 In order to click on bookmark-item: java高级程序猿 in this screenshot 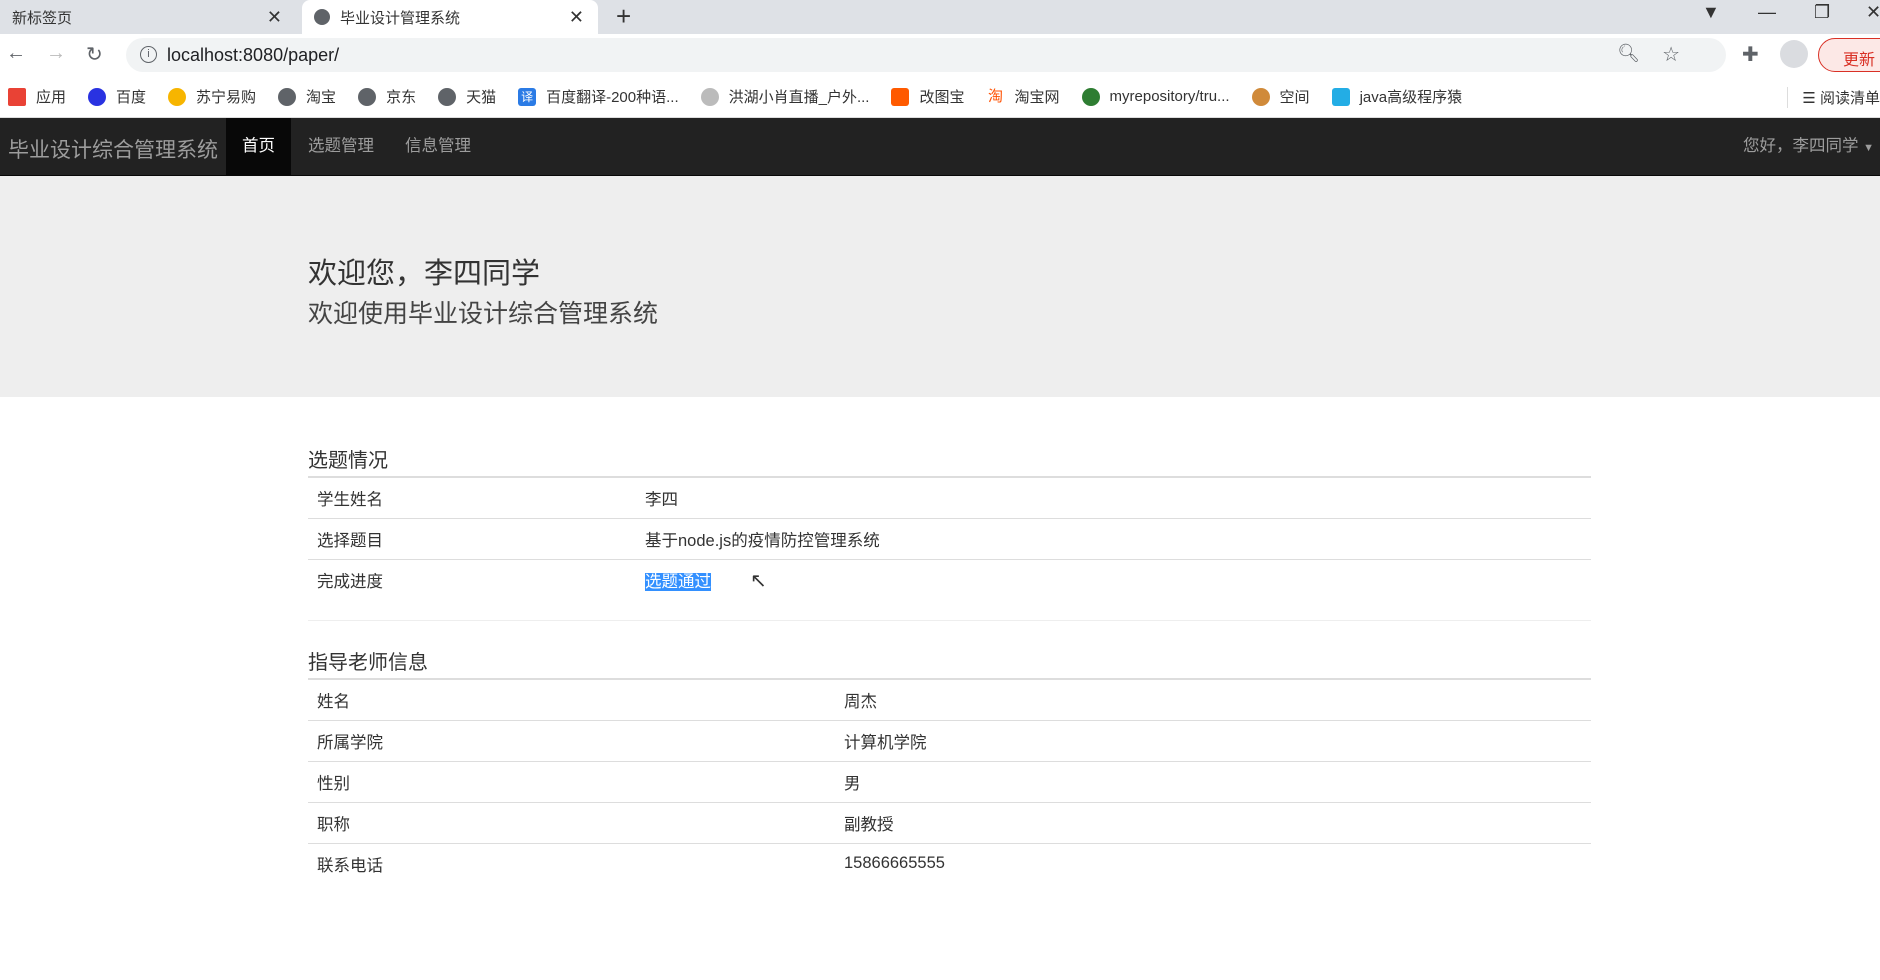, I will do `click(1397, 96)`.